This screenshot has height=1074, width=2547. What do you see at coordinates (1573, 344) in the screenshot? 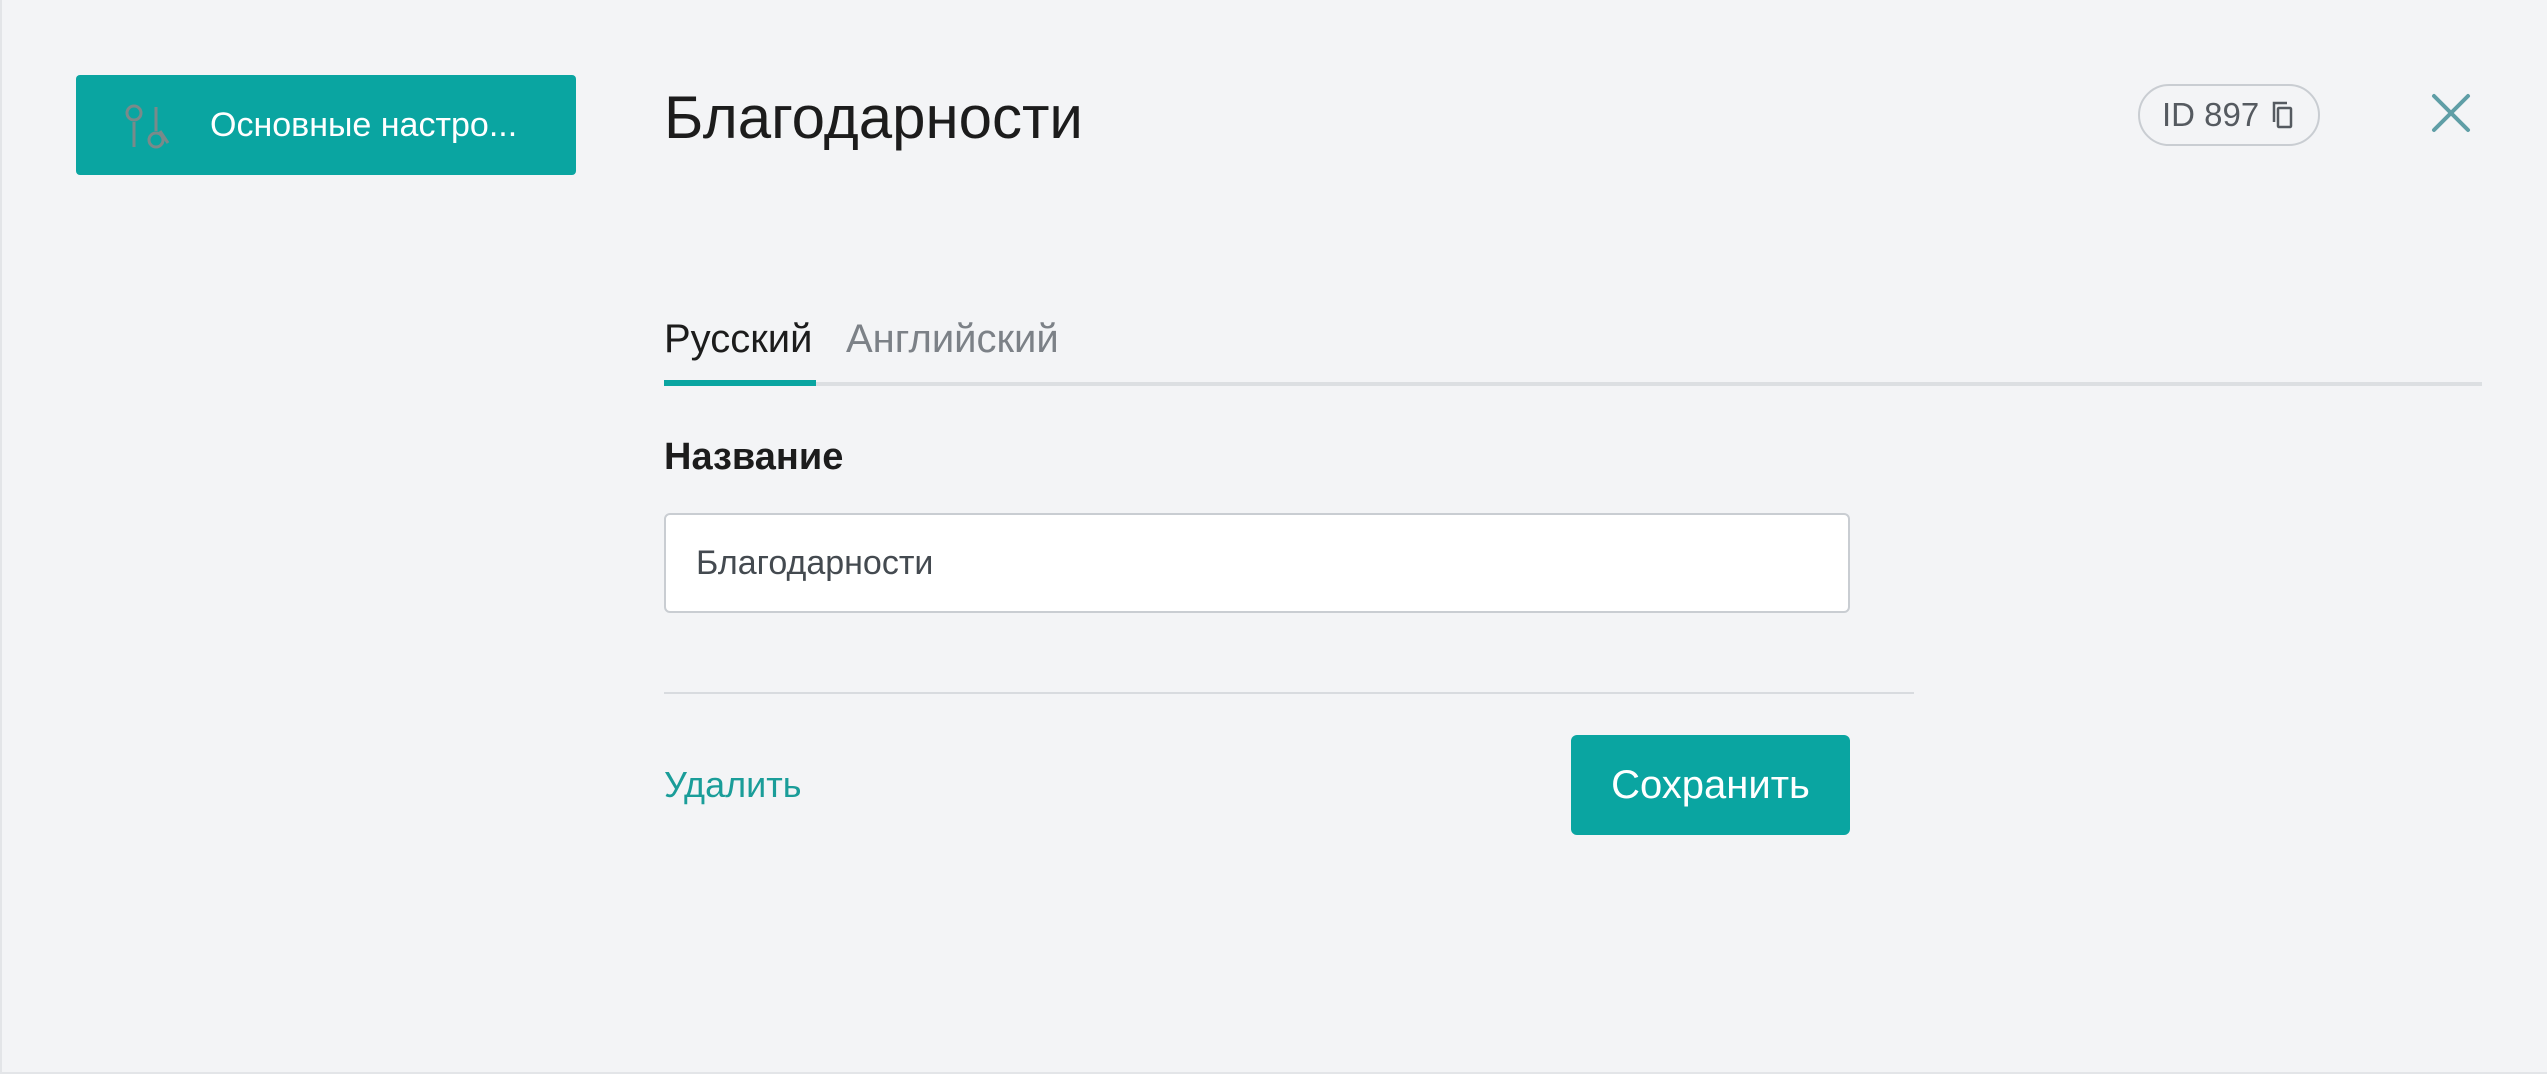
I see `language-tabs: Русский Английский` at bounding box center [1573, 344].